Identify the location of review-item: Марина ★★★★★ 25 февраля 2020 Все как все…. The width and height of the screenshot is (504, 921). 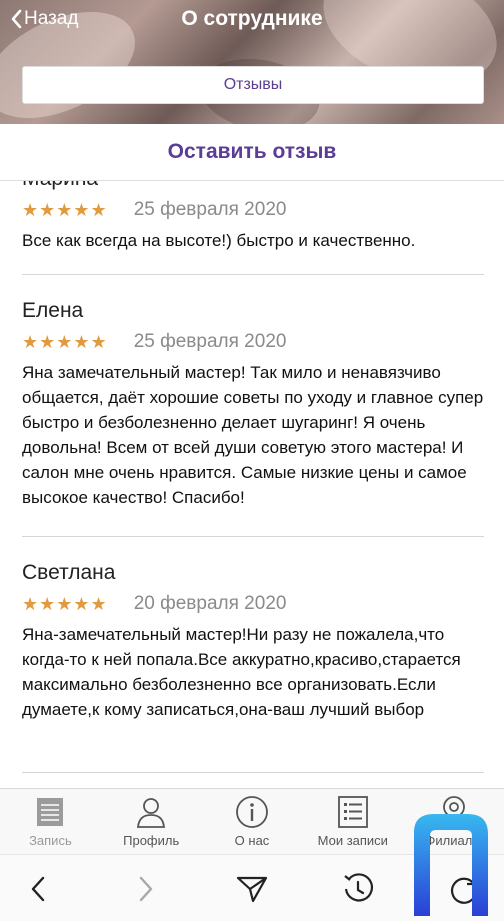
(253, 216).